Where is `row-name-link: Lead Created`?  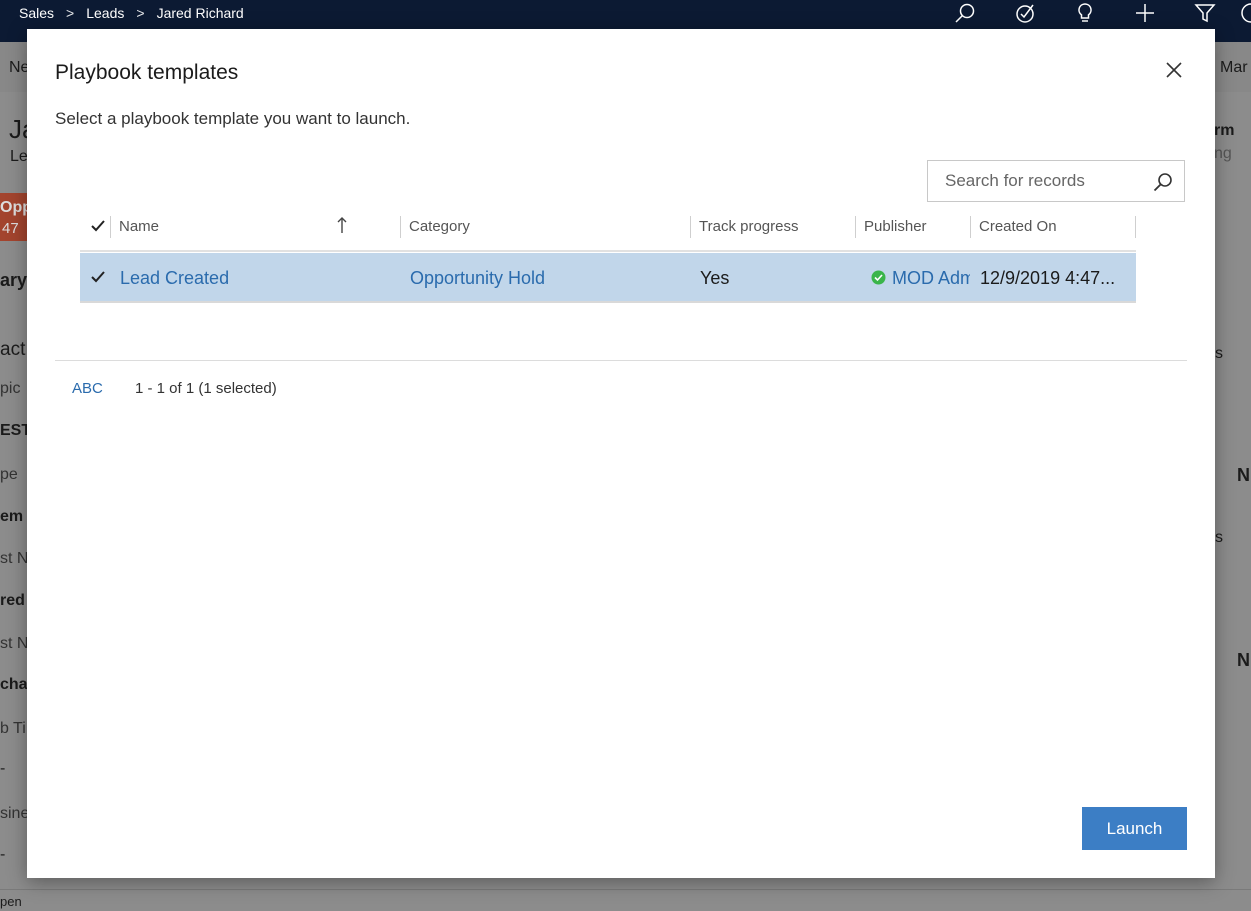 row-name-link: Lead Created is located at coordinates (260, 277).